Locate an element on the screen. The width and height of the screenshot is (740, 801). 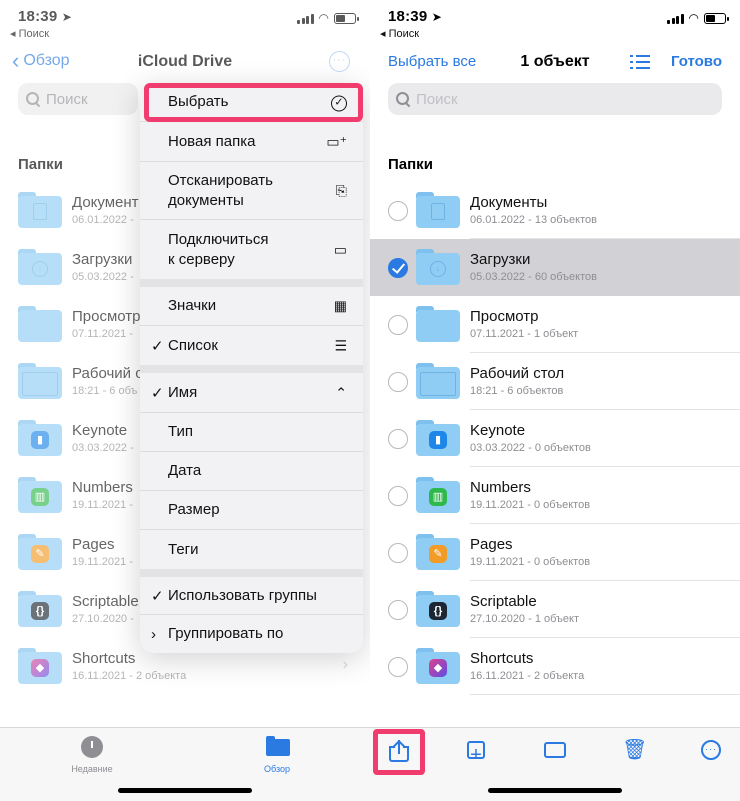
nav-bar: Выбрать все 1 объект Готово is located at coordinates (555, 62).